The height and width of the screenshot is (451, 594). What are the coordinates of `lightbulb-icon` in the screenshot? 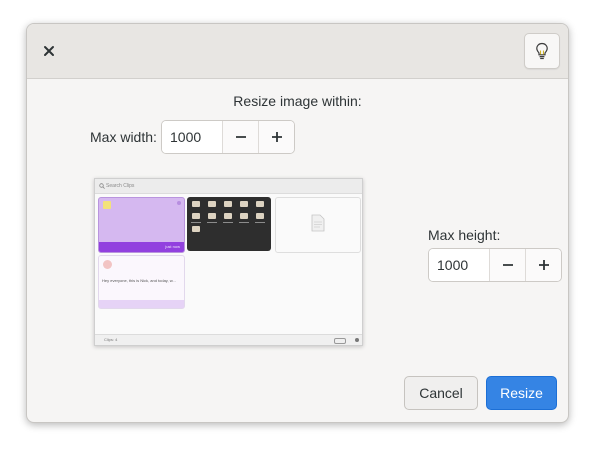 It's located at (542, 51).